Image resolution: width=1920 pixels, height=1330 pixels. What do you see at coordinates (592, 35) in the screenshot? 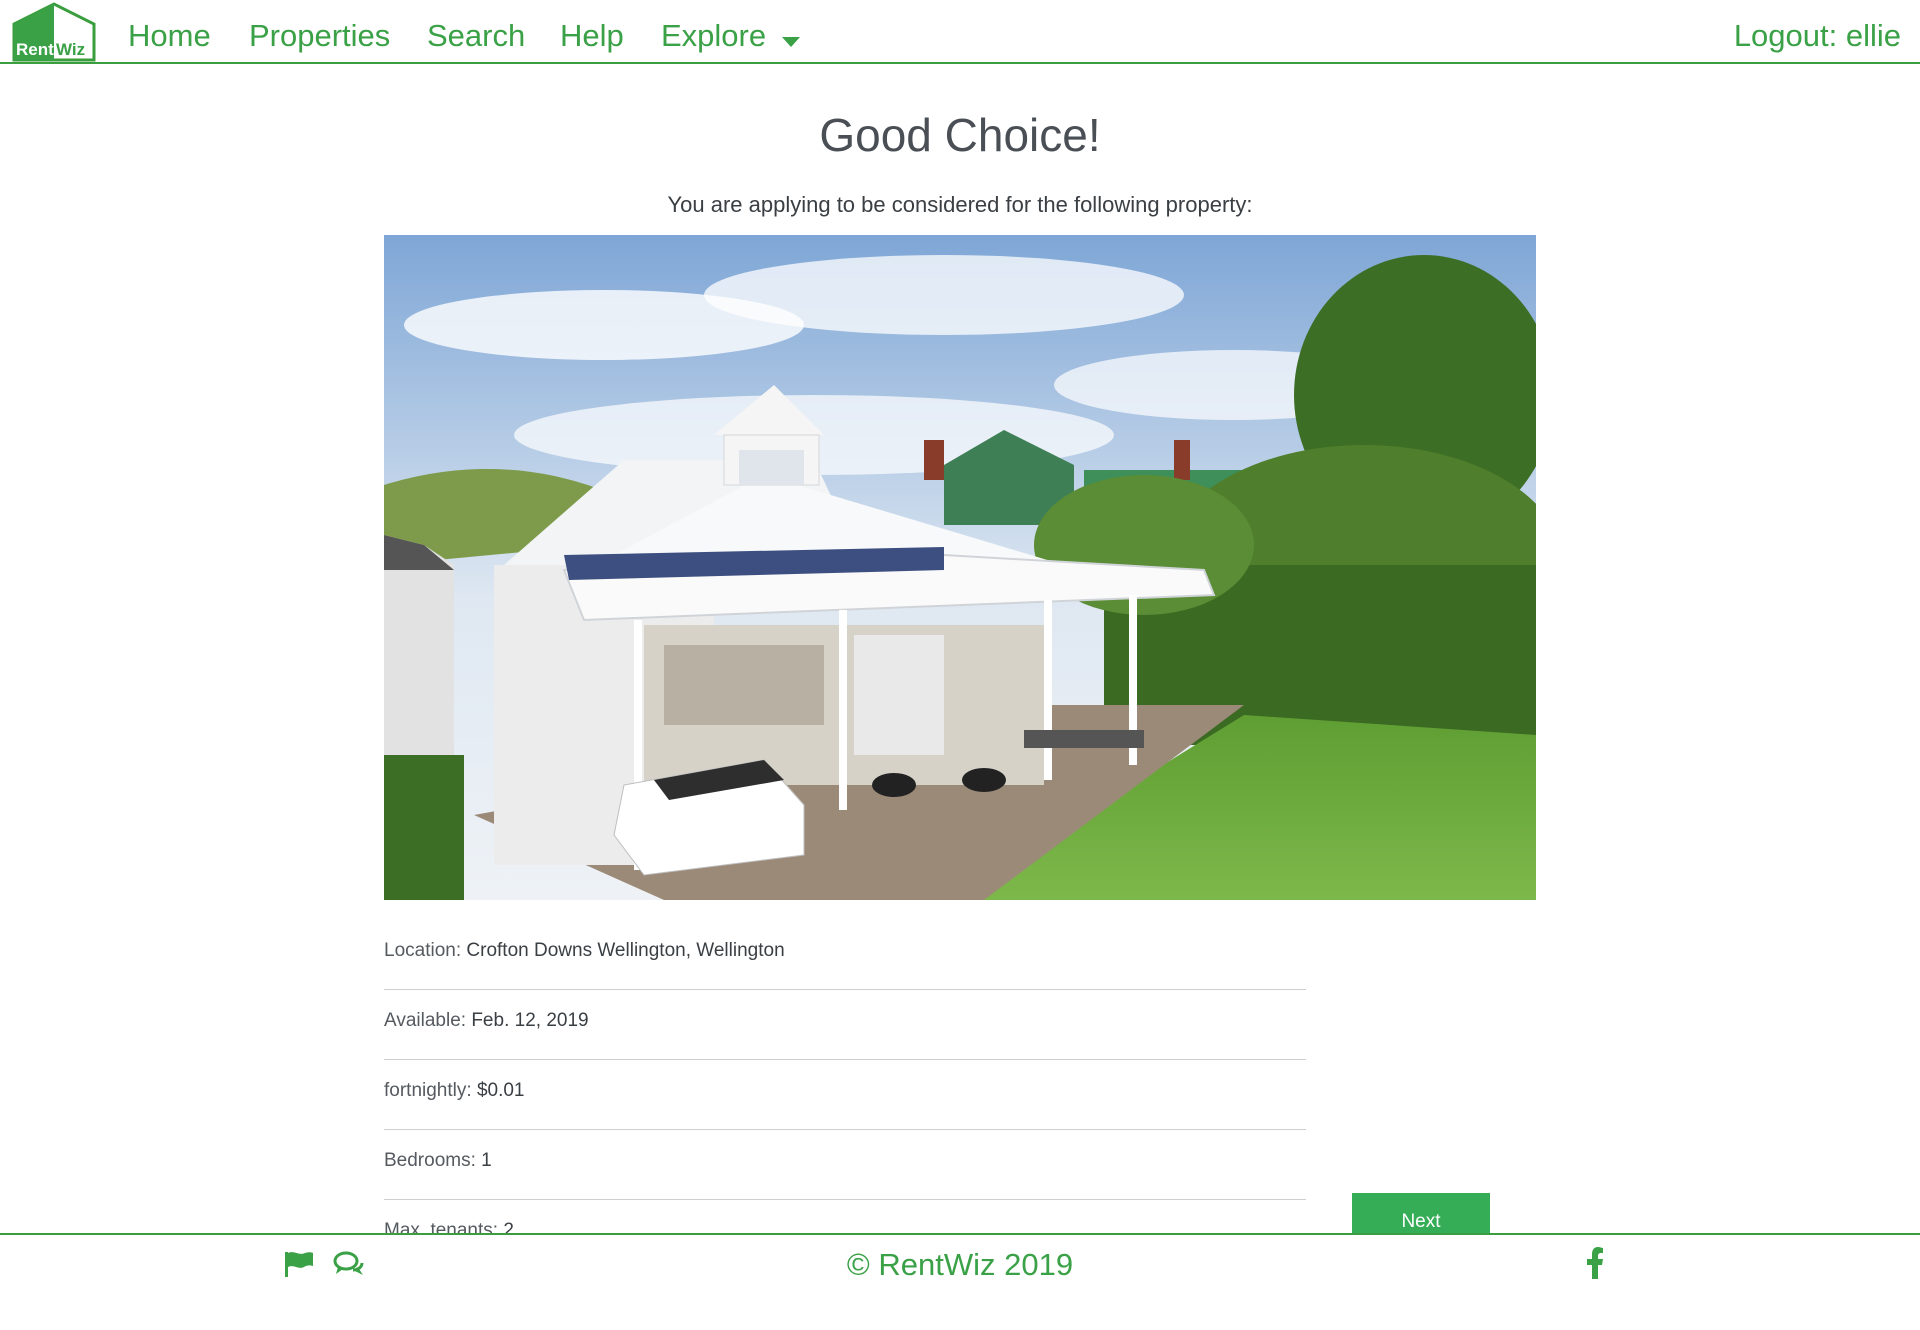
I see `nav-help: Help` at bounding box center [592, 35].